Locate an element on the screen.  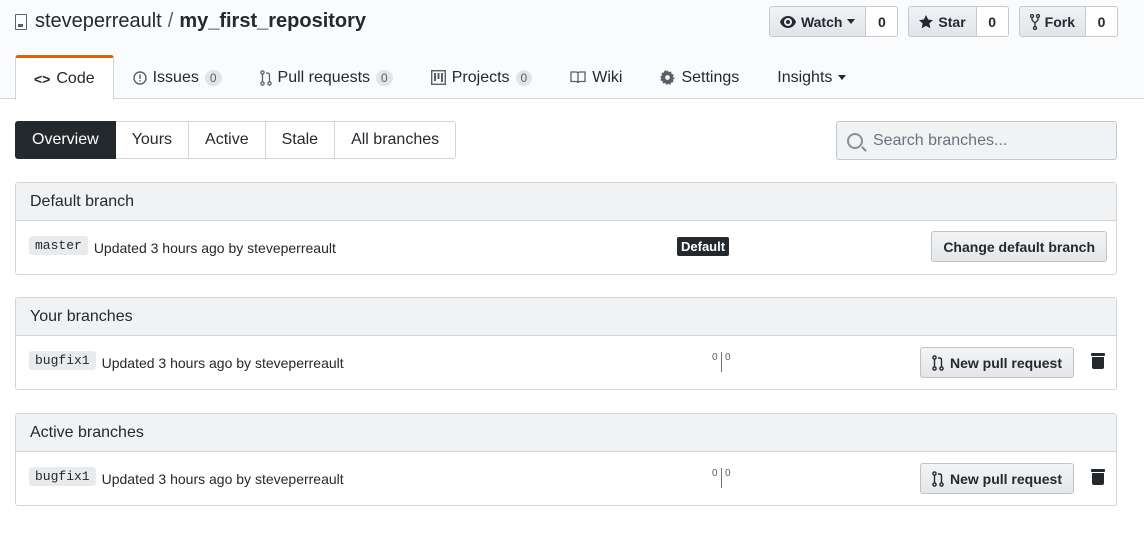
star-group: Star 0 is located at coordinates (958, 21).